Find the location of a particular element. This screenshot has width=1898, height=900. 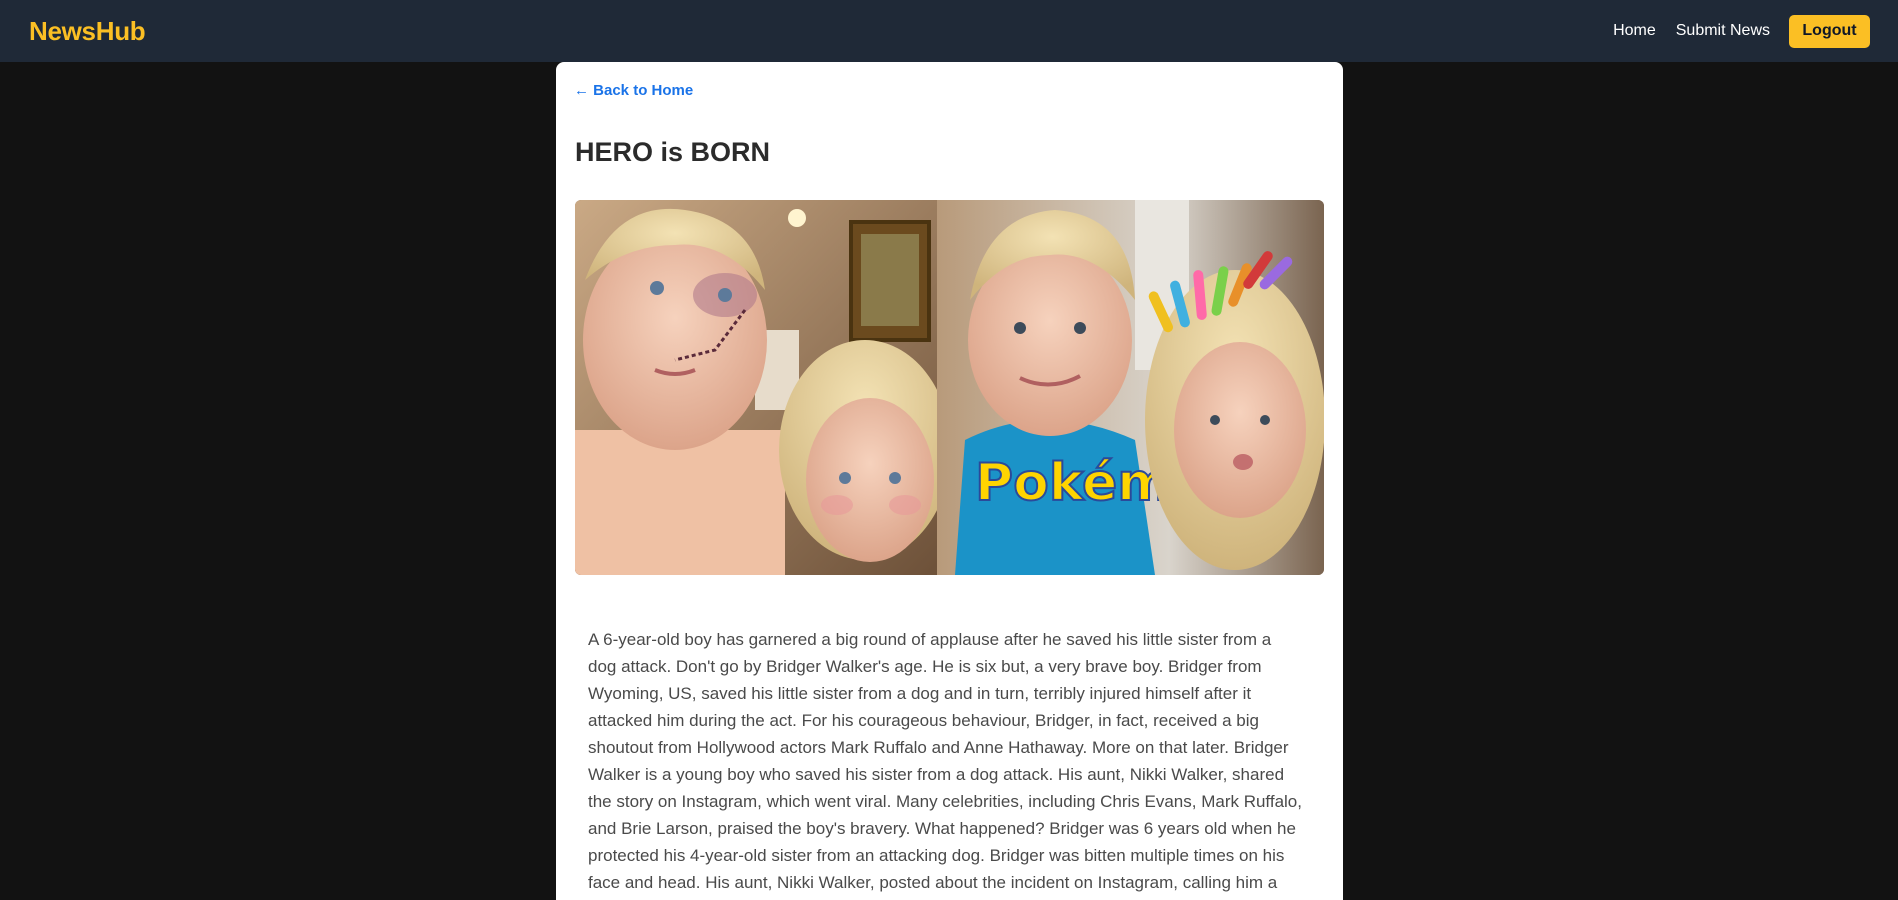

article-title: HERO is BORN is located at coordinates (673, 152).